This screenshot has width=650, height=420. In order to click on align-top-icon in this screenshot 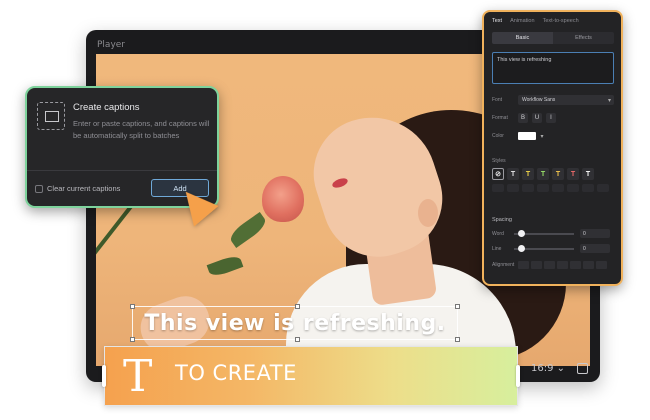, I will do `click(562, 265)`.